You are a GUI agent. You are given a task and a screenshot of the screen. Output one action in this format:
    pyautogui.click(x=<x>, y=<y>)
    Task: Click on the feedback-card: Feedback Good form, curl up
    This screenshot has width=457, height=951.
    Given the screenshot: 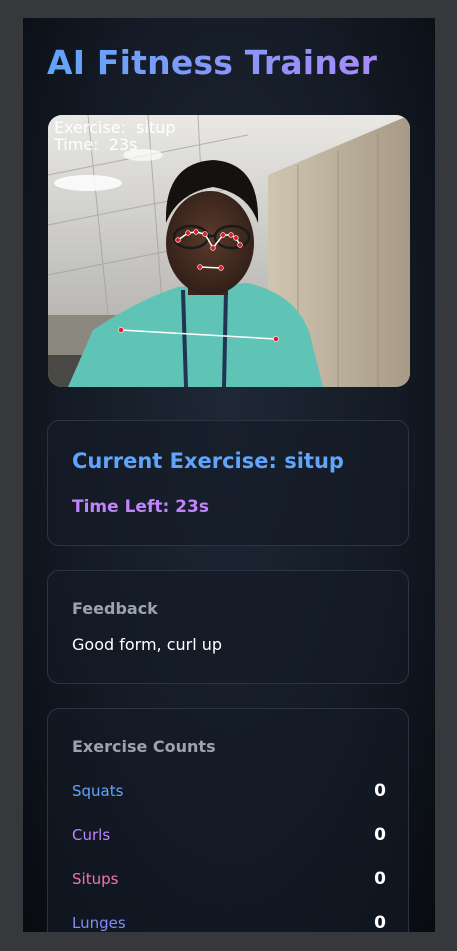 What is the action you would take?
    pyautogui.click(x=228, y=627)
    